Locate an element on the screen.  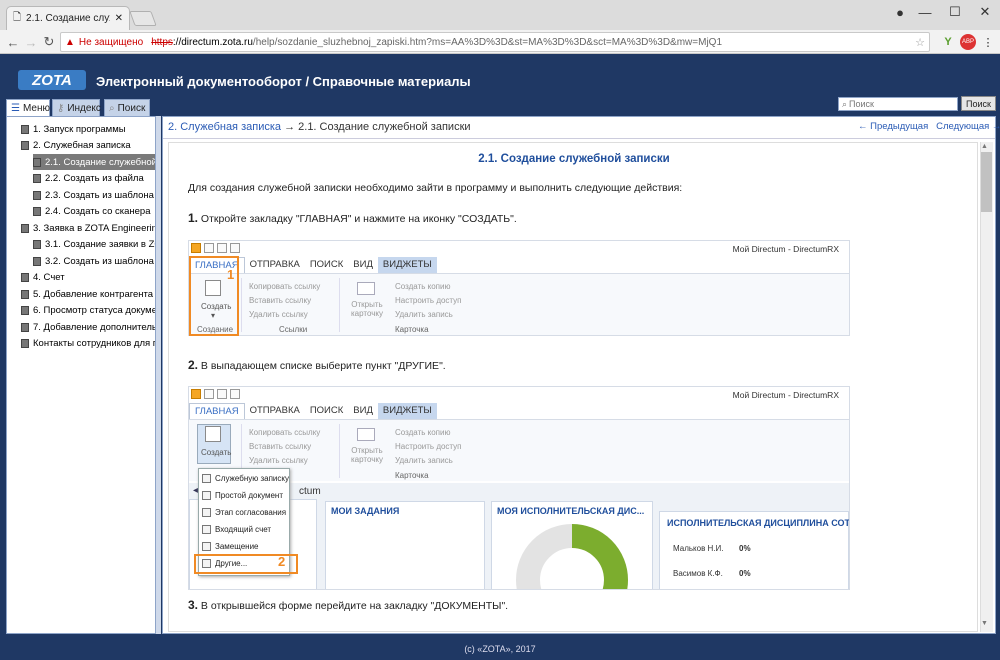
maximize-button: ☐ is located at coordinates (955, 12).